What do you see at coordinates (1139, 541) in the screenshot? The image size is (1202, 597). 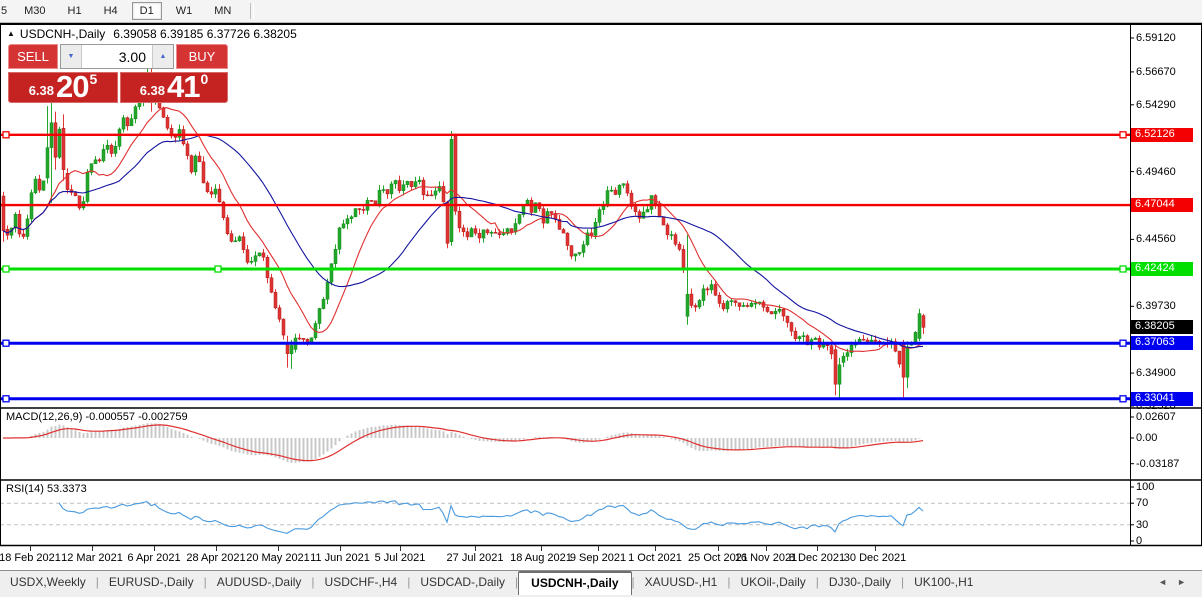 I see `rsi-tick-label: 0` at bounding box center [1139, 541].